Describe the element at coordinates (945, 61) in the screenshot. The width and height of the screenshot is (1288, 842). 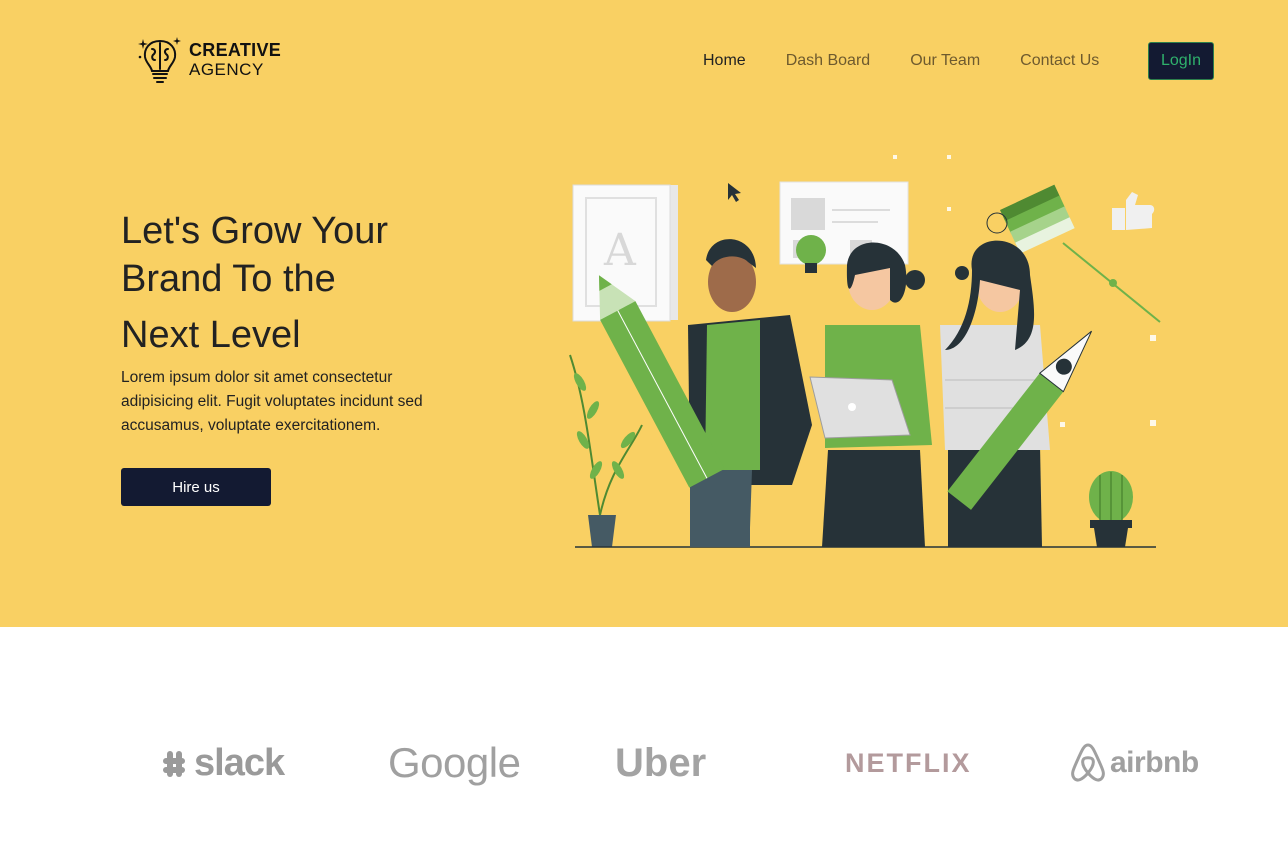
I see `nav-our-team: Our Team` at that location.